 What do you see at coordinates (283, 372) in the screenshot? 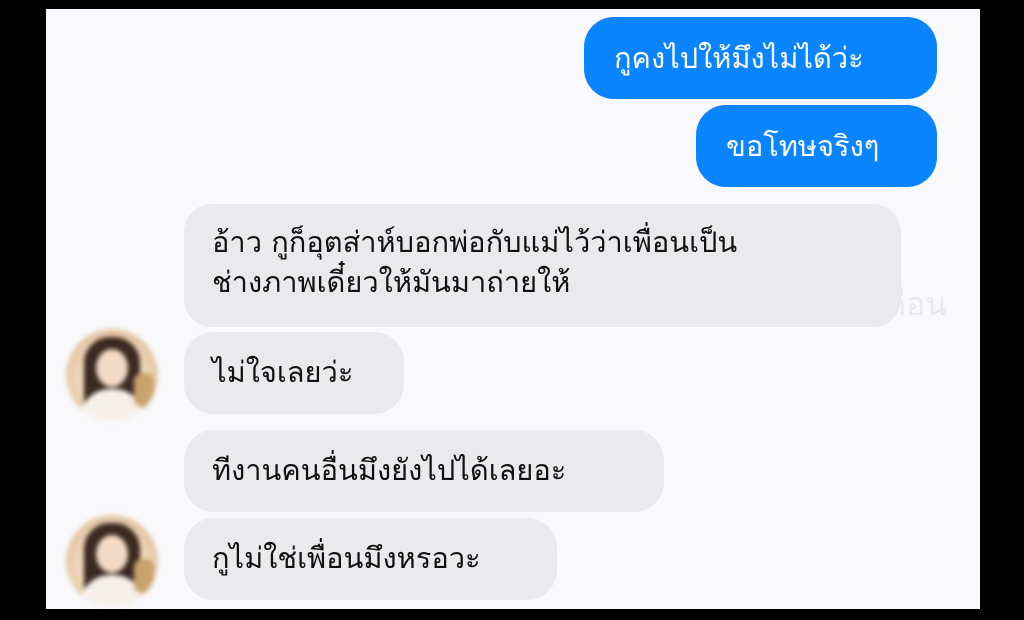
I see `received-message-2-text: ไม่ใจเลยว่ะ` at bounding box center [283, 372].